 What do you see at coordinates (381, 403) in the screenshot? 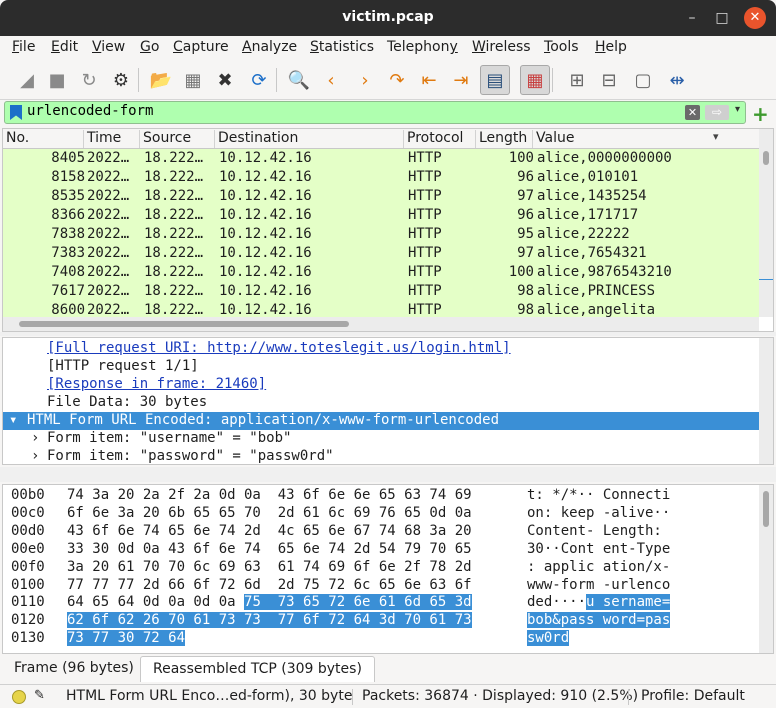
I see `details-line: File Data: 30 bytes` at bounding box center [381, 403].